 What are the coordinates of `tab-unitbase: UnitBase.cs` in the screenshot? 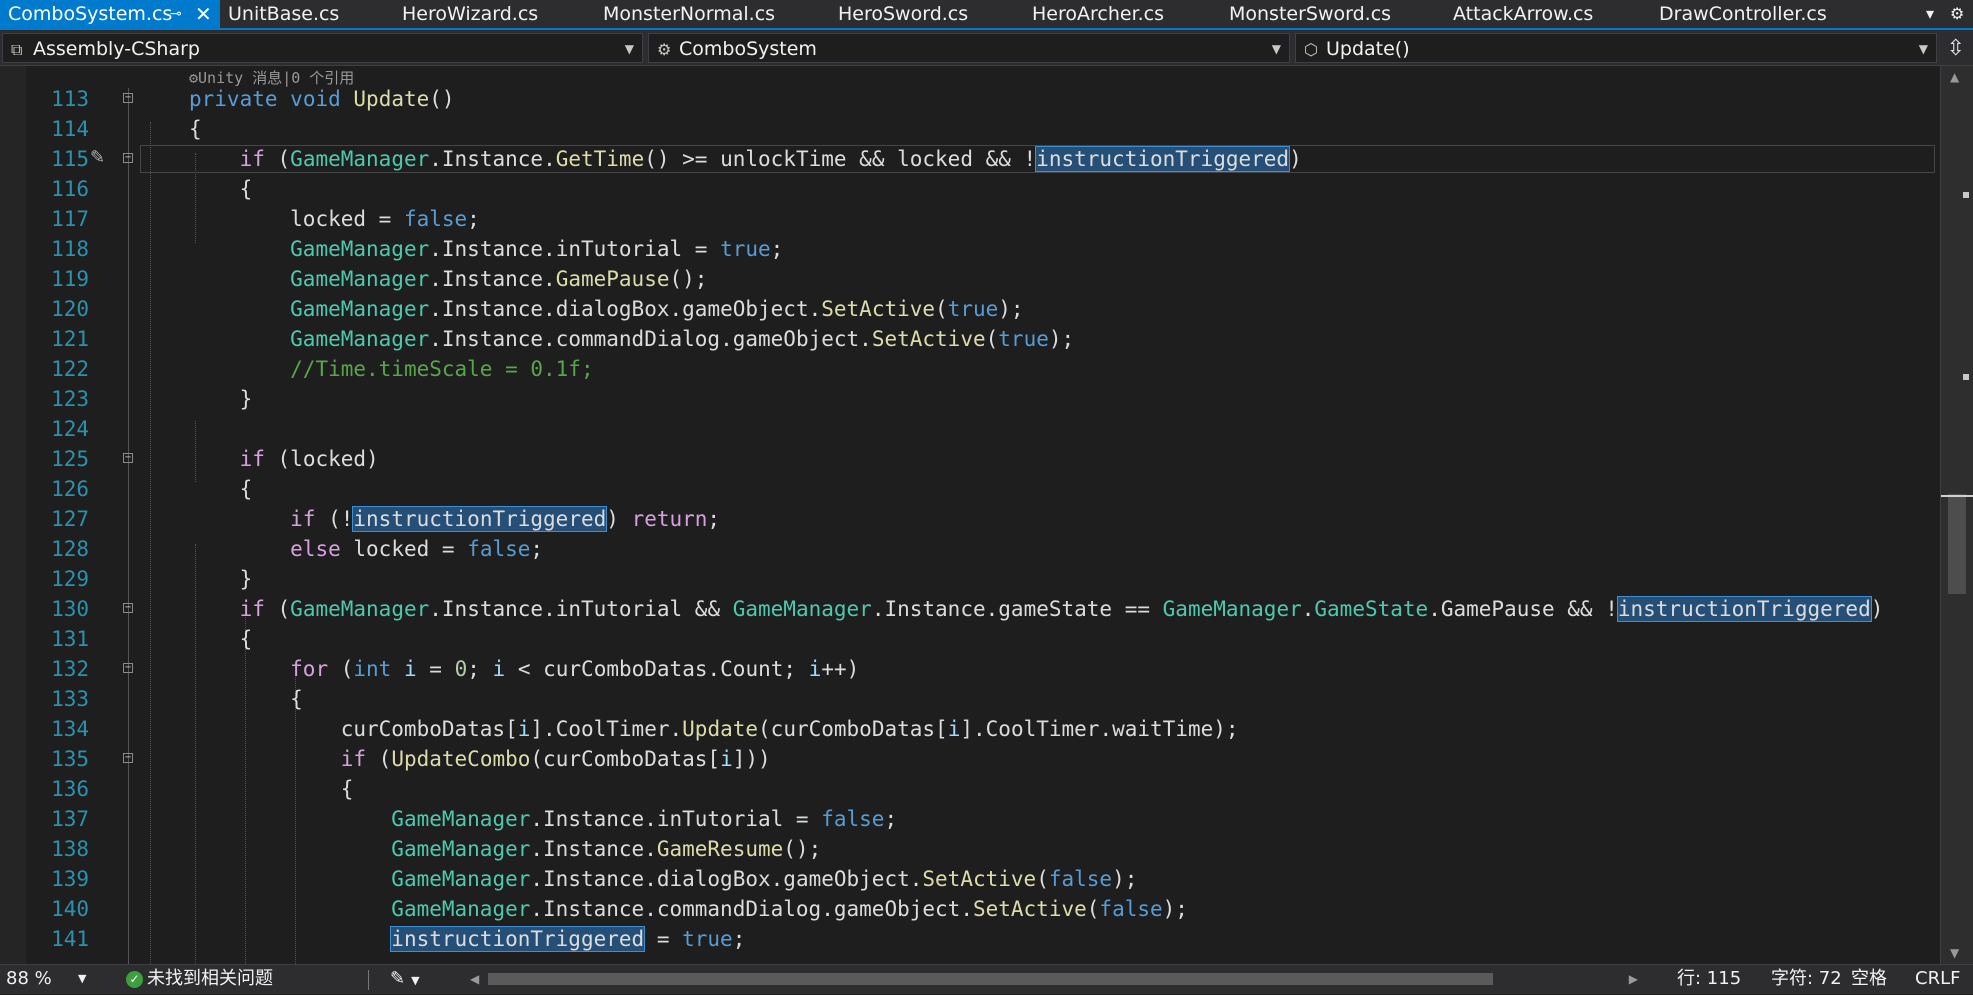 It's located at (283, 14).